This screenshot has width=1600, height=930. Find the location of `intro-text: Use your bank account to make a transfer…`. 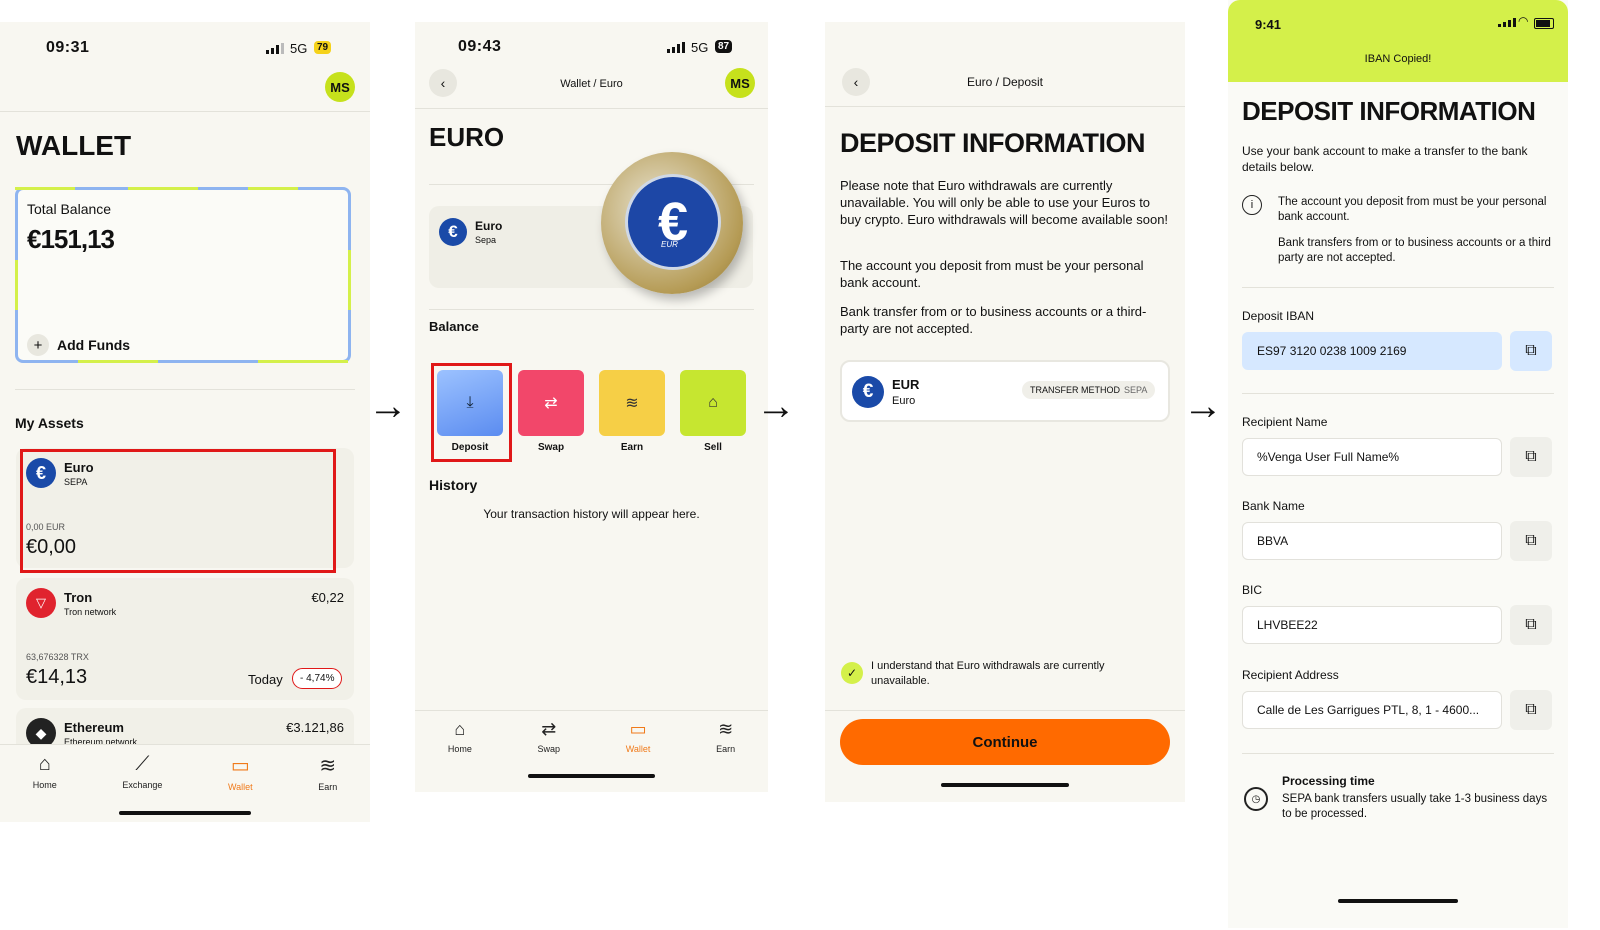

intro-text: Use your bank account to make a transfer… is located at coordinates (1385, 159).